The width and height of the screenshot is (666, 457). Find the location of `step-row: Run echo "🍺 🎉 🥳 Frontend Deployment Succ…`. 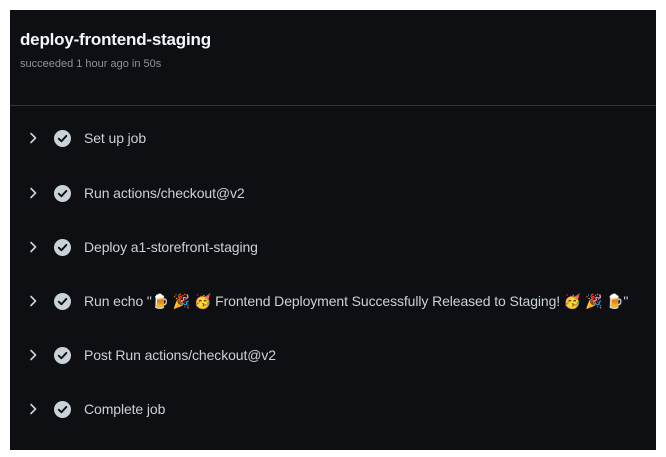

step-row: Run echo "🍺 🎉 🥳 Frontend Deployment Succ… is located at coordinates (333, 301).